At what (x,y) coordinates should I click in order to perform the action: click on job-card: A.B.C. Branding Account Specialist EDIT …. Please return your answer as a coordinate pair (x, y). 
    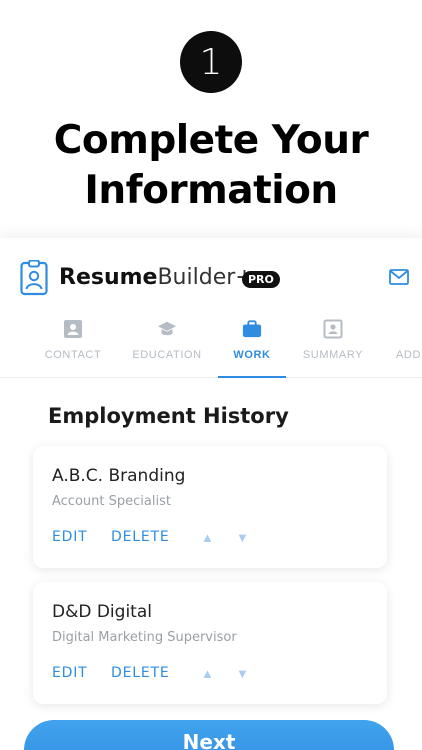
    Looking at the image, I should click on (210, 507).